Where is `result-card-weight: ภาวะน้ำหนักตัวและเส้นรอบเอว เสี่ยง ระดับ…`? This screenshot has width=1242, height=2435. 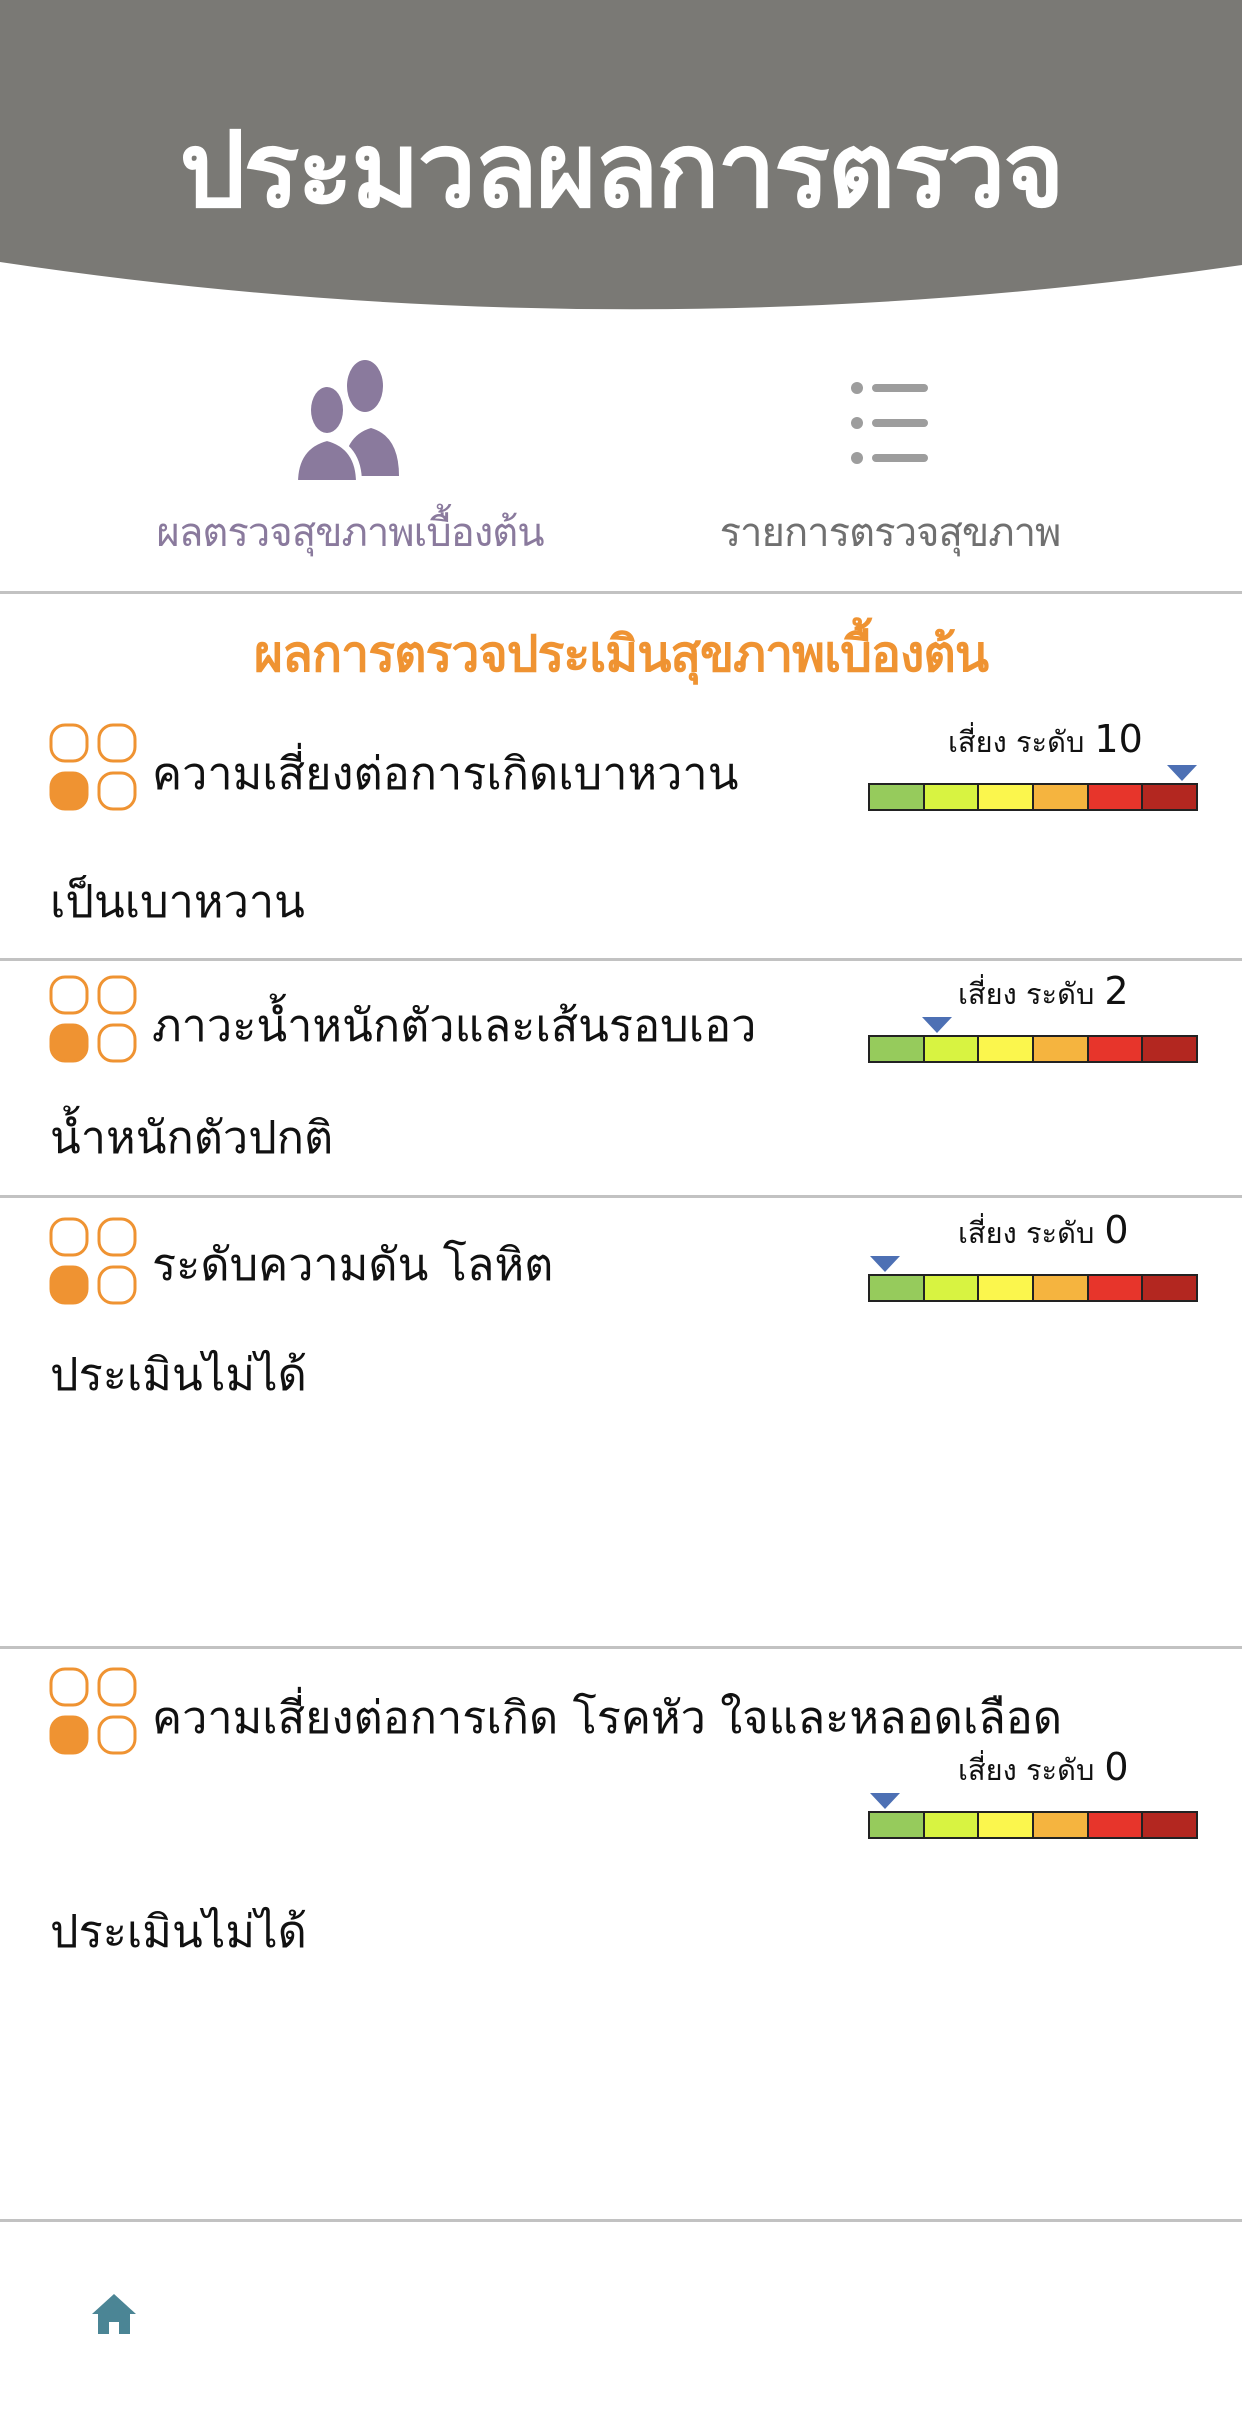
result-card-weight: ภาวะน้ำหนักตัวและเส้นรอบเอว เสี่ยง ระดับ… is located at coordinates (621, 1078).